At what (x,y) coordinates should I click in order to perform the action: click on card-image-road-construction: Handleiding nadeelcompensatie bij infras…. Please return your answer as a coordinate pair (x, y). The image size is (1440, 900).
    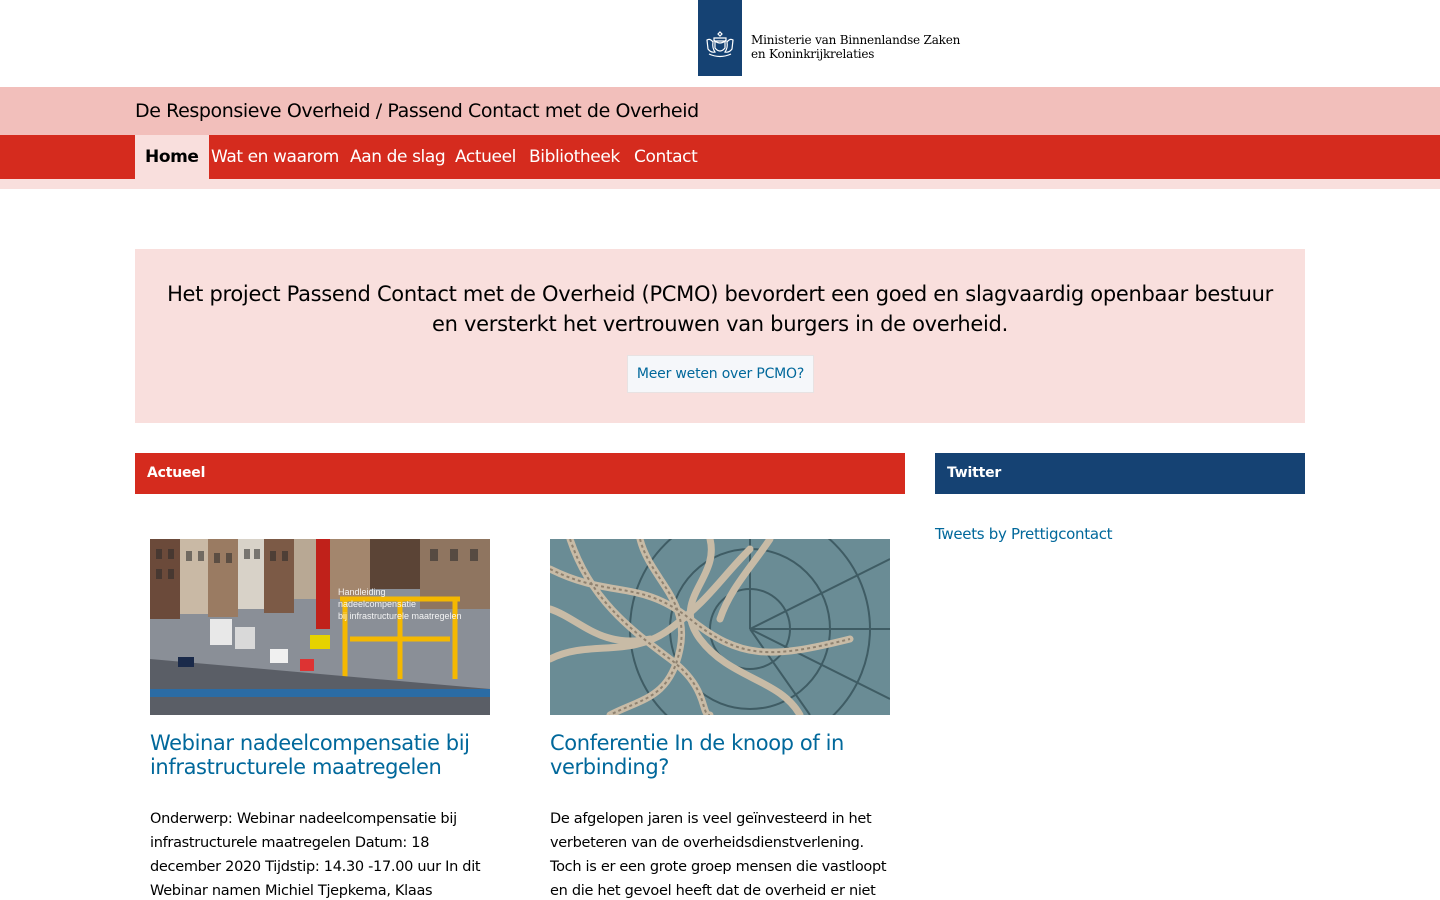
    Looking at the image, I should click on (320, 627).